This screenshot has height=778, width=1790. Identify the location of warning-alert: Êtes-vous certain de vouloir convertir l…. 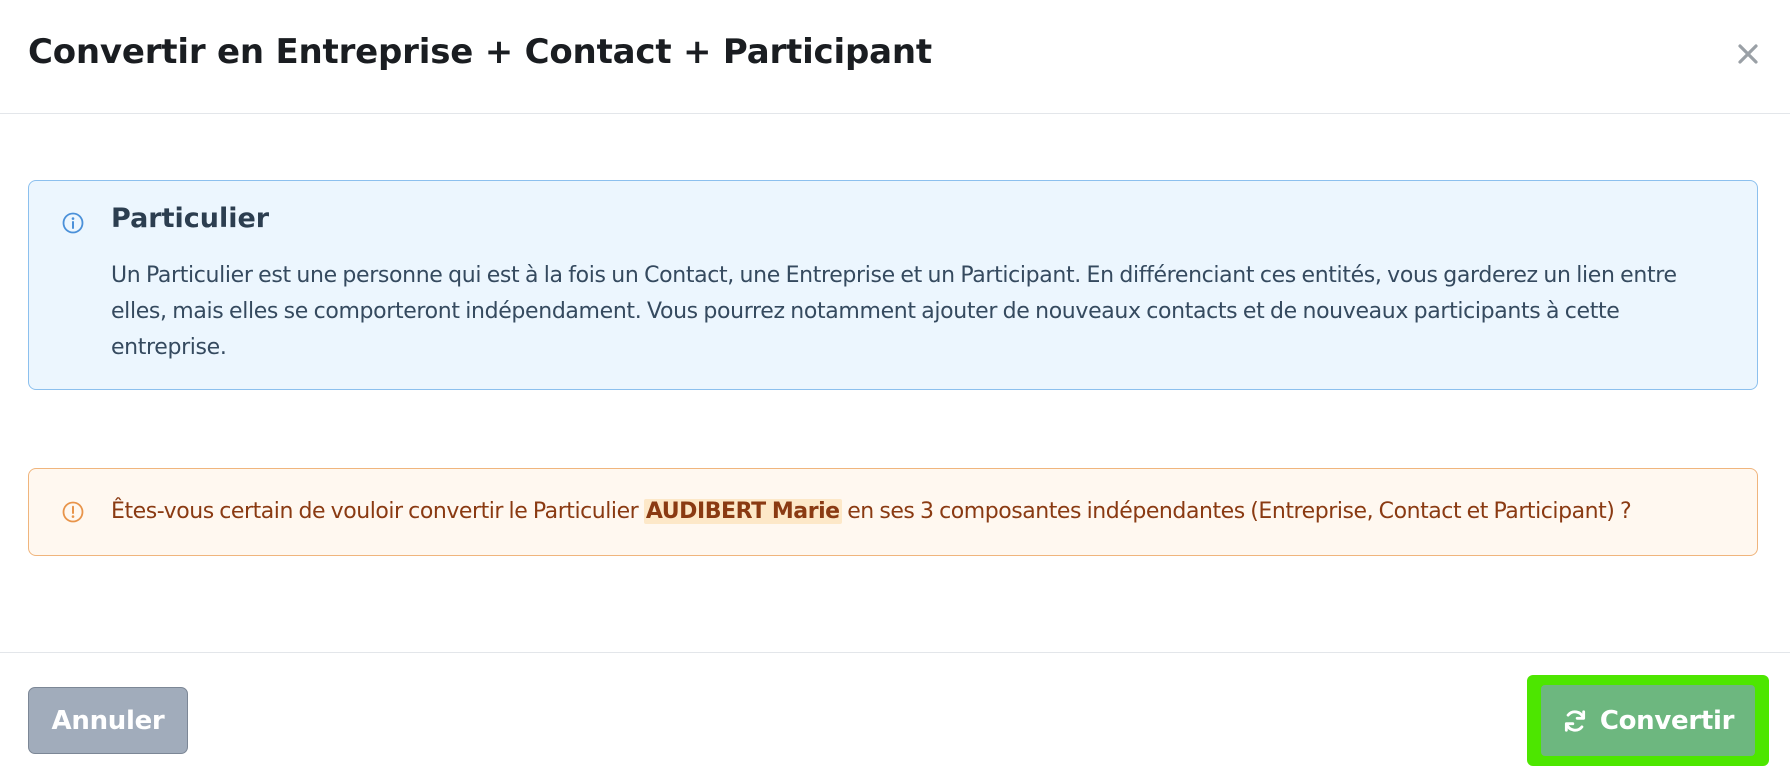
(893, 512).